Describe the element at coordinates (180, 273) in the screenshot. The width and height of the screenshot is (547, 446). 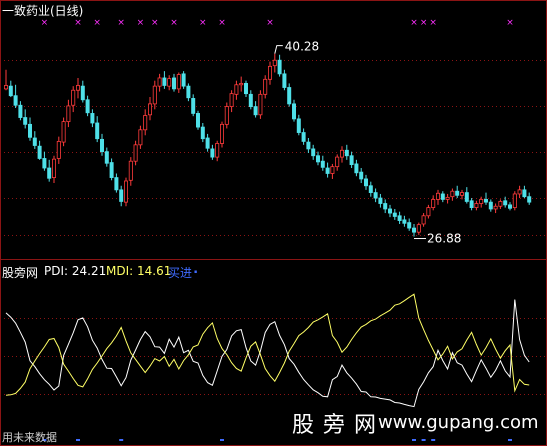
I see `buy-signal-label: 买进` at that location.